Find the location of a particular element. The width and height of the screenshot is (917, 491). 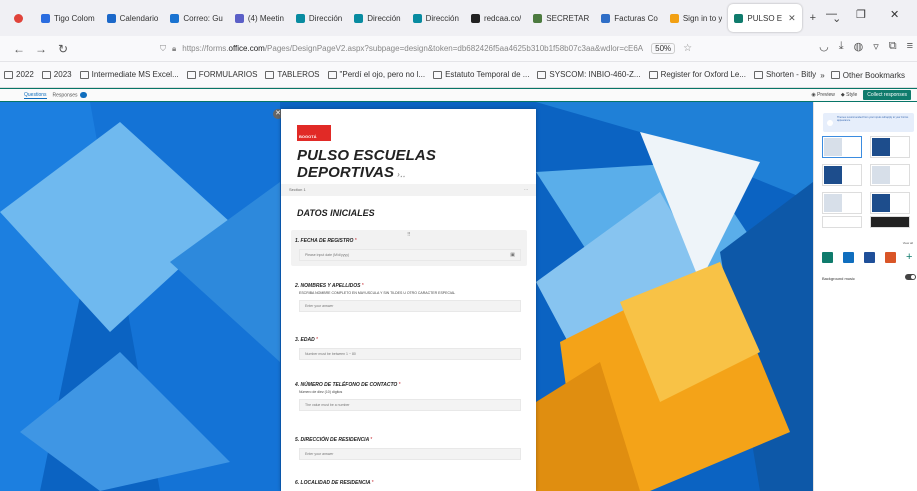

tab-label: Dirección is located at coordinates (325, 18).